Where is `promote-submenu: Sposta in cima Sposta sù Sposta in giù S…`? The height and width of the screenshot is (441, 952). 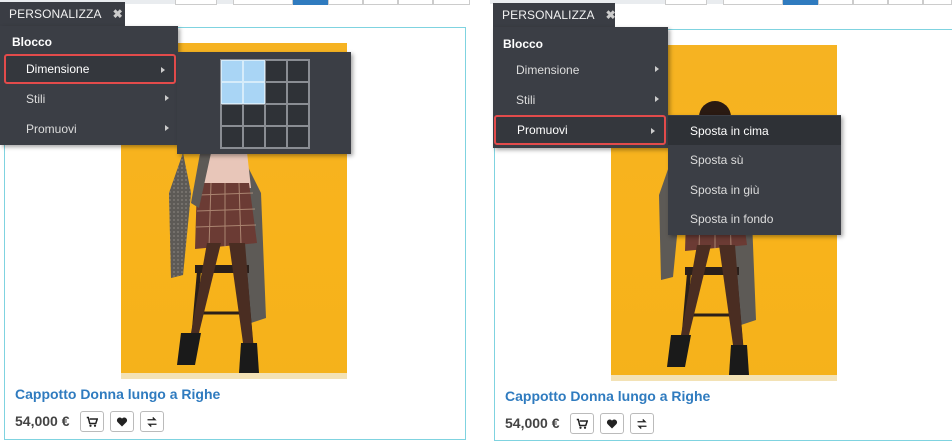 promote-submenu: Sposta in cima Sposta sù Sposta in giù S… is located at coordinates (754, 175).